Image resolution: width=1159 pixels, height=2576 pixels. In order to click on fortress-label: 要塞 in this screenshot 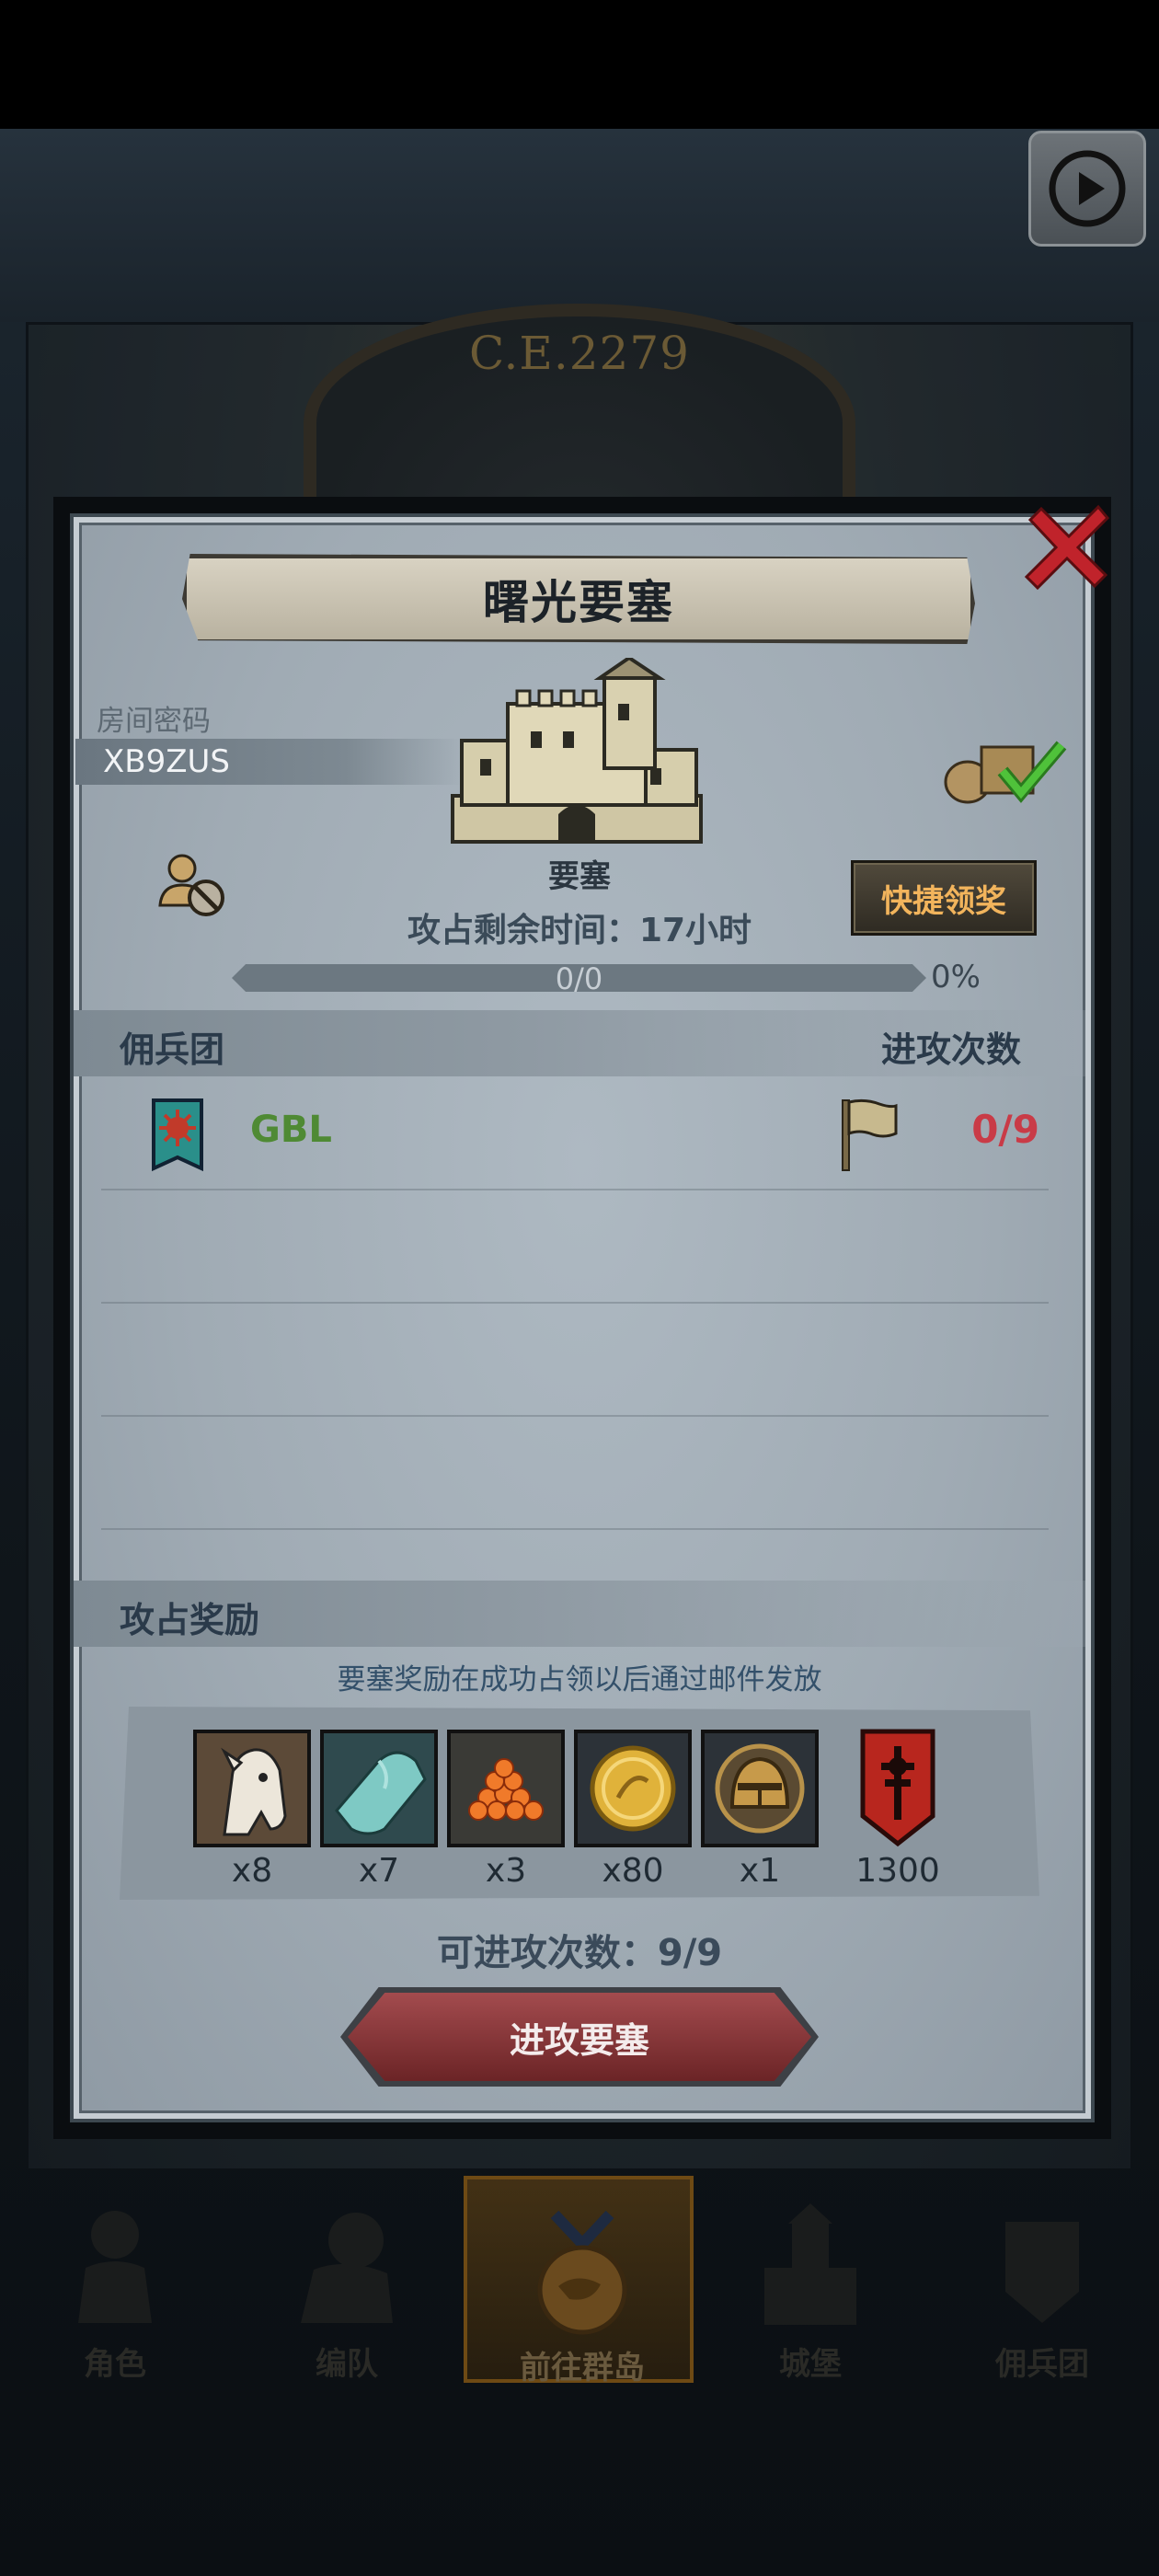, I will do `click(579, 876)`.